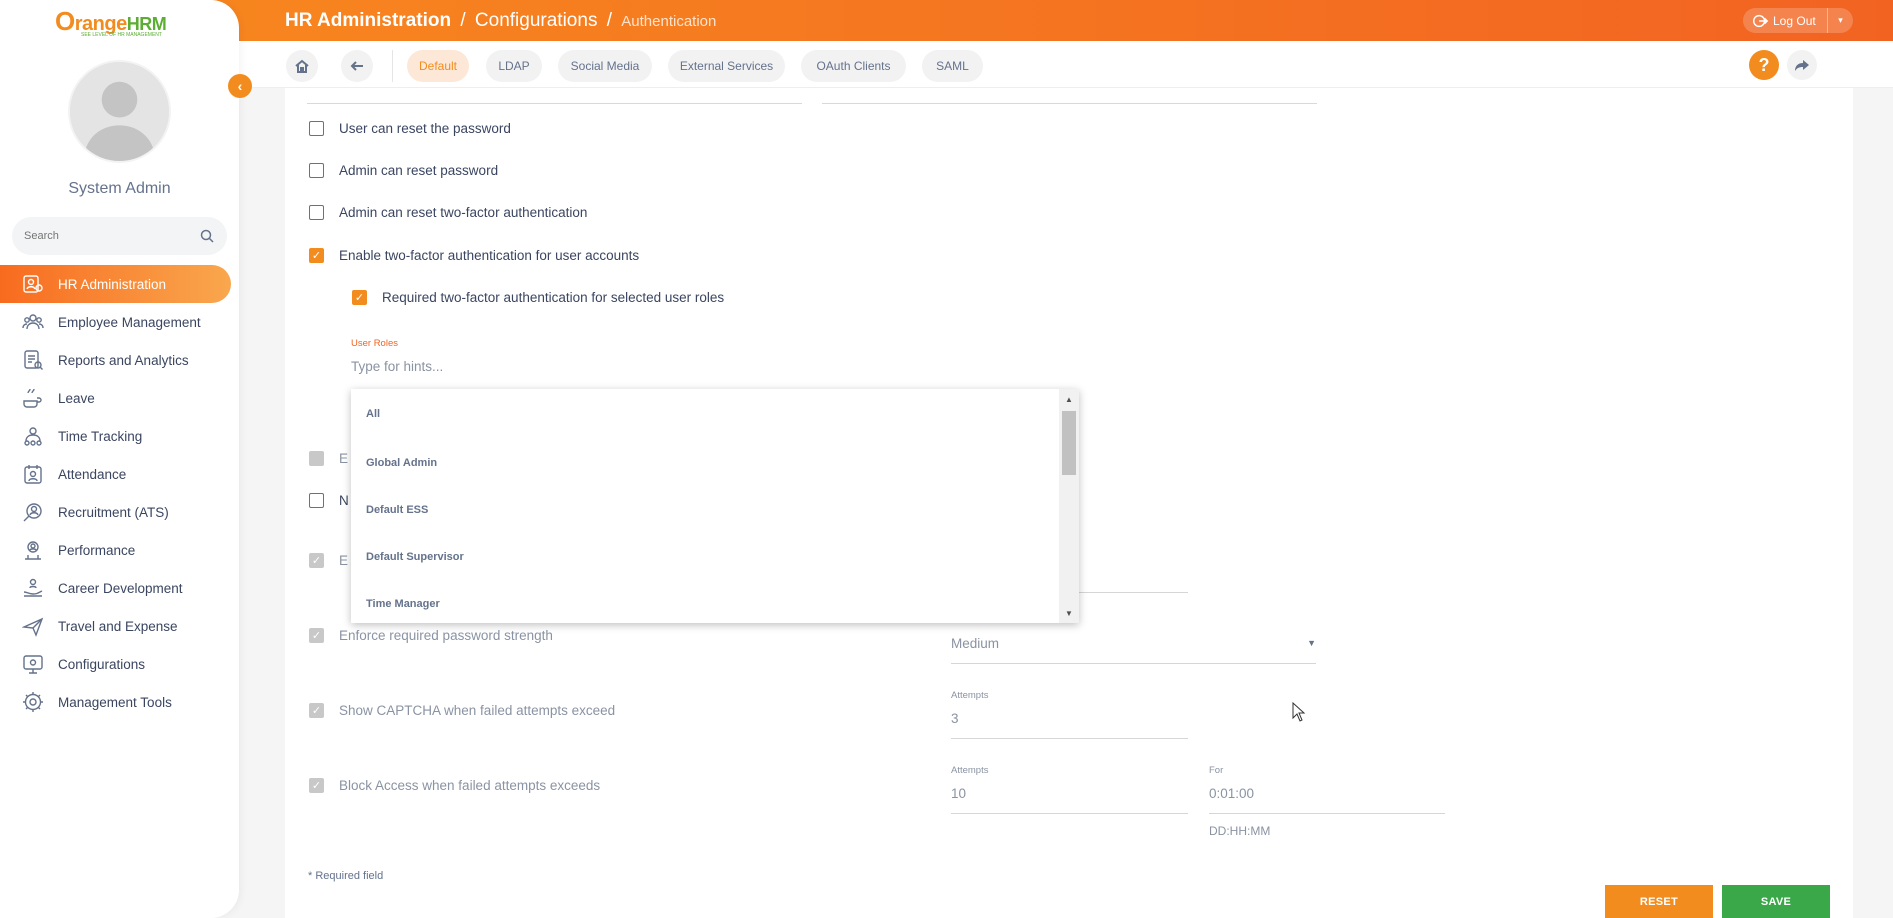 The height and width of the screenshot is (918, 1893). What do you see at coordinates (726, 66) in the screenshot?
I see `tab-external-services: External Services` at bounding box center [726, 66].